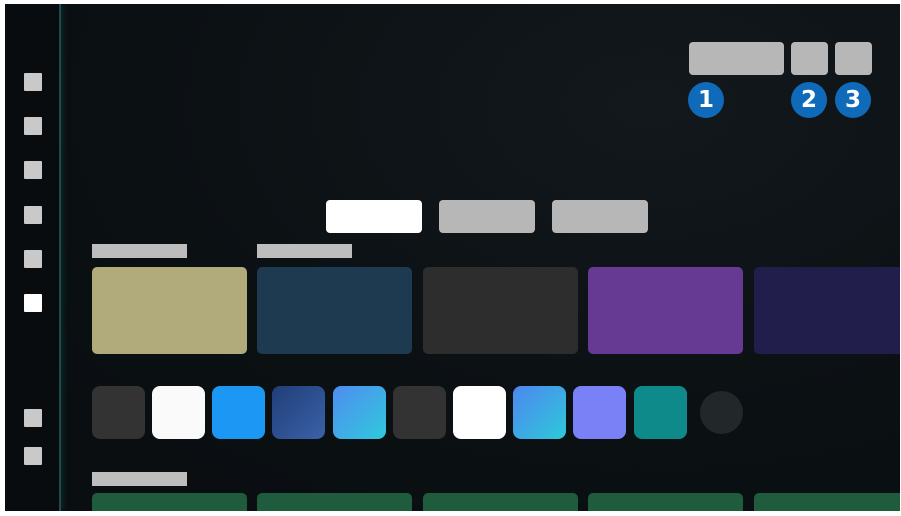 This screenshot has width=901, height=516. I want to click on sidebar-item-6-active, so click(33, 303).